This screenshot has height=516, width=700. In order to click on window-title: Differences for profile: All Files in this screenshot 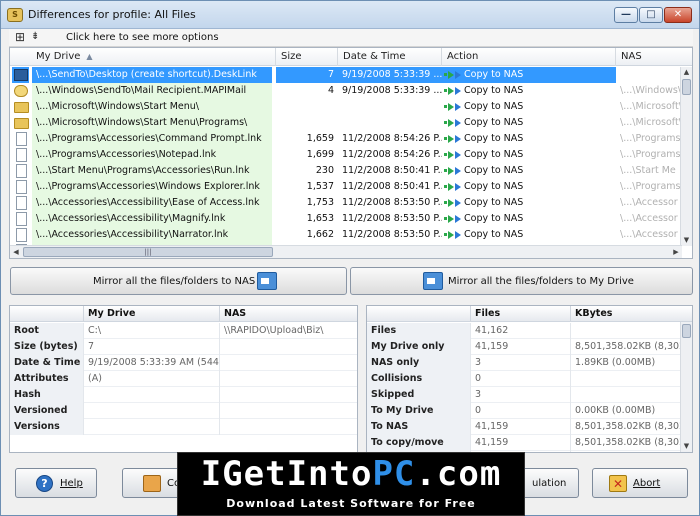, I will do `click(112, 14)`.